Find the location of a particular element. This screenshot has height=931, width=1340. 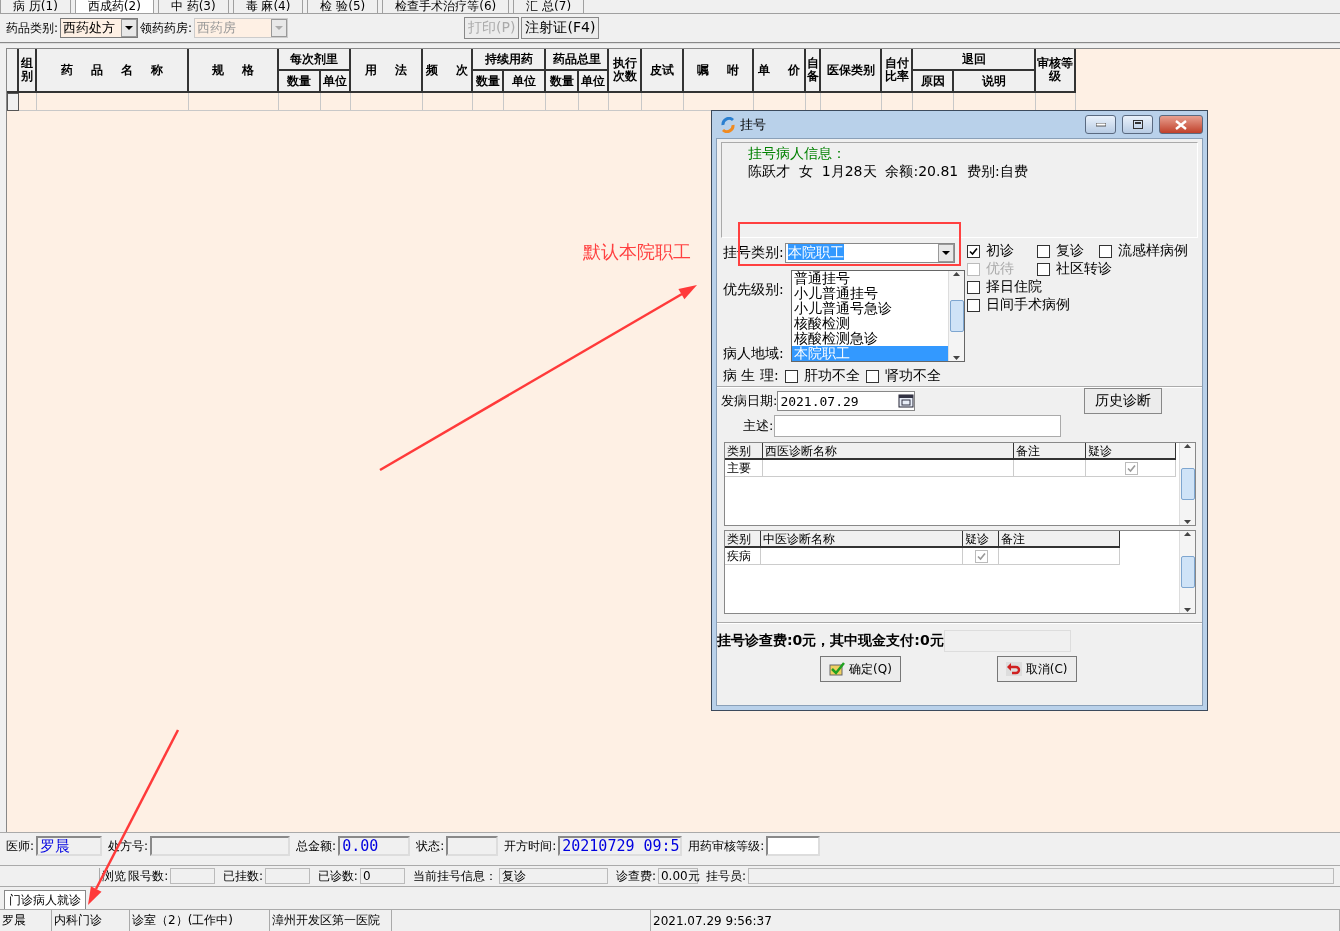

column-group-header: 每次剂里 is located at coordinates (315, 60).